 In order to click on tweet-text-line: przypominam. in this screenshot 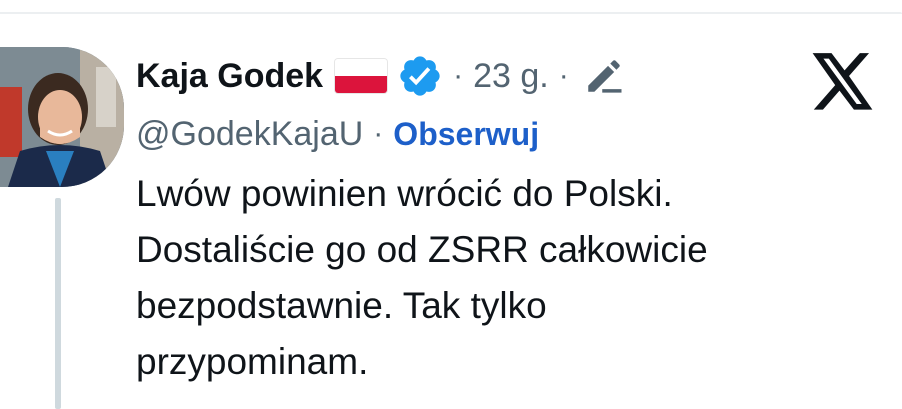, I will do `click(252, 361)`.